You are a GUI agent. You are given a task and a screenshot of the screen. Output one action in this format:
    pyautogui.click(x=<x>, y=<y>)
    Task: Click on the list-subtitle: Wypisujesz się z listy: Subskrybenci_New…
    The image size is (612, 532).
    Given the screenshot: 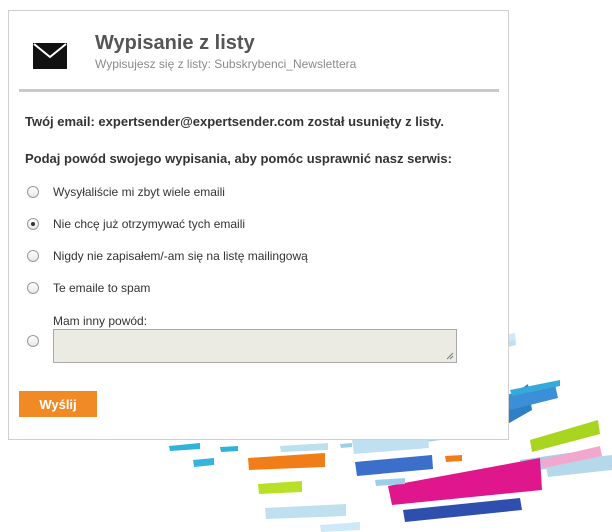 What is the action you would take?
    pyautogui.click(x=226, y=64)
    